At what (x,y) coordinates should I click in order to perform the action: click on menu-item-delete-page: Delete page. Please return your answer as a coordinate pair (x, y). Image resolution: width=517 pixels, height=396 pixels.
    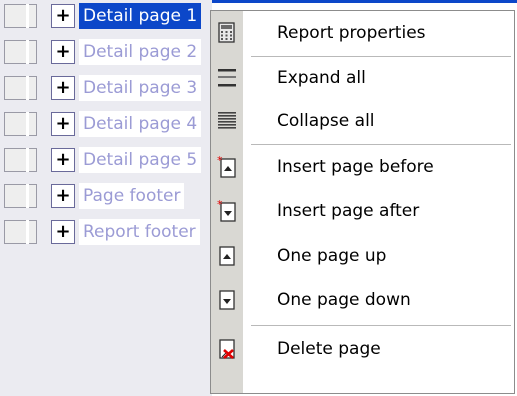
    Looking at the image, I should click on (362, 349).